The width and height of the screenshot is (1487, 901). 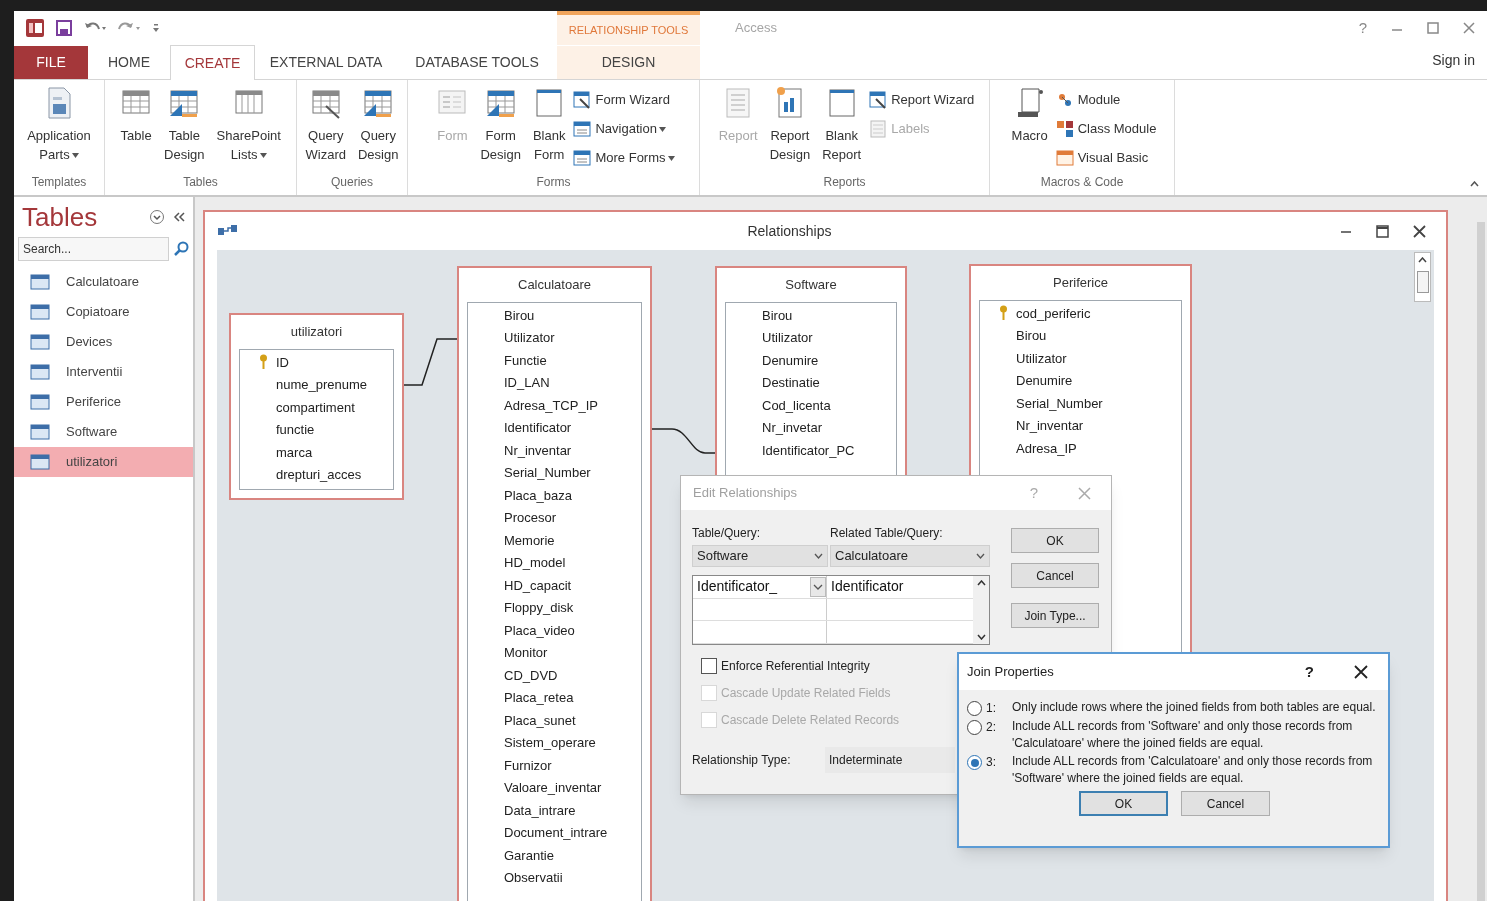 I want to click on option-label: Include ALL records from 'Software' and only those records from 'Calculatoare' where the joined fields are equal., so click(x=1183, y=735).